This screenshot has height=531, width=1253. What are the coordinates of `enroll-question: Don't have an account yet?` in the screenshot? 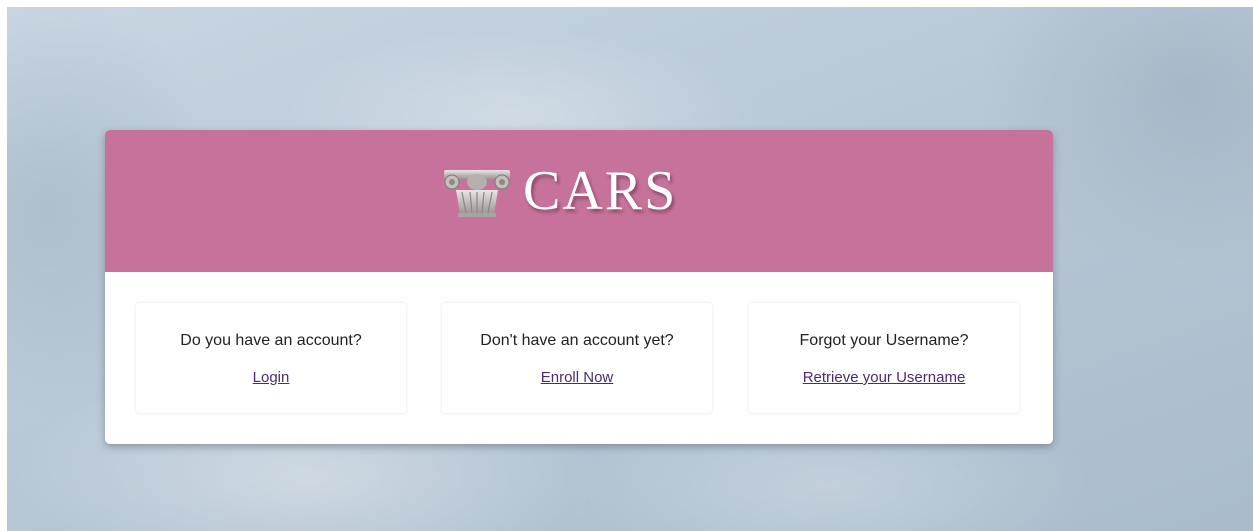 It's located at (577, 340).